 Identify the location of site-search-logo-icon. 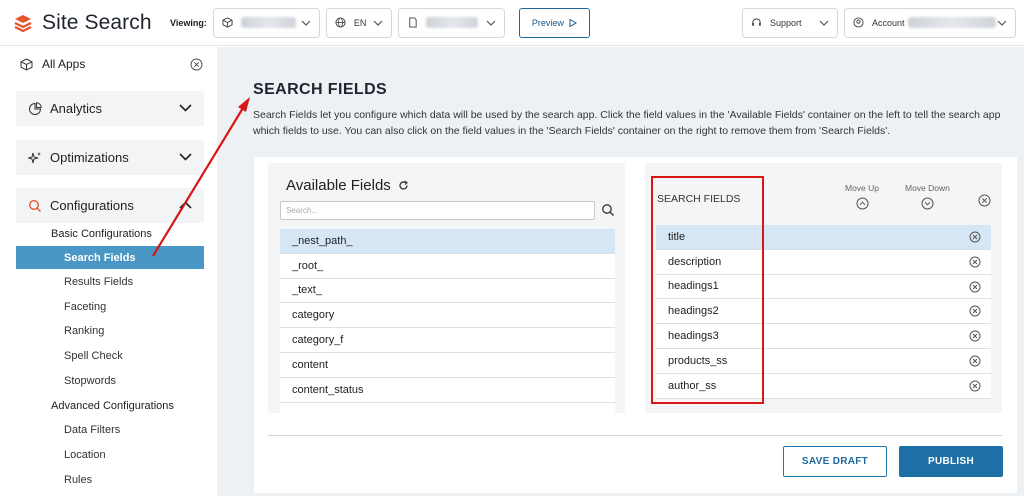
(23, 23).